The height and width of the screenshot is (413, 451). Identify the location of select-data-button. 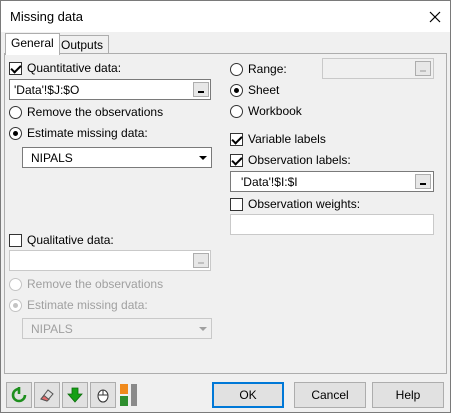
(103, 395).